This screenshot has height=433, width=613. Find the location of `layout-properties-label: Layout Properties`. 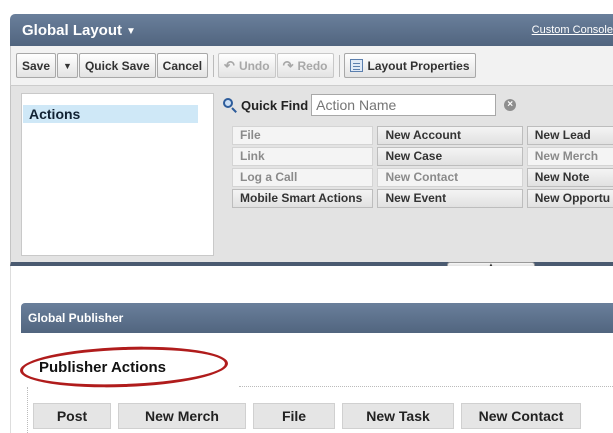

layout-properties-label: Layout Properties is located at coordinates (418, 65).